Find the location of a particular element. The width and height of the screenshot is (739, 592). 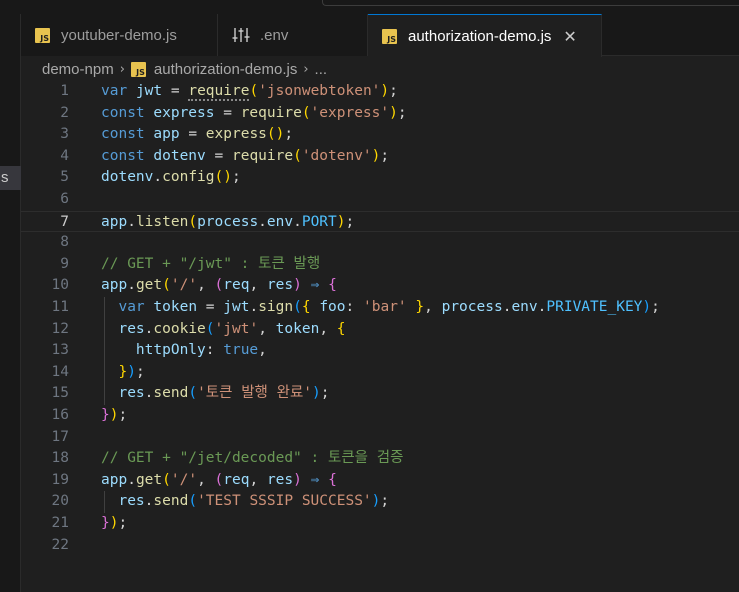

code-line: 4 const dotenv = require('dotenv'); is located at coordinates (380, 157).